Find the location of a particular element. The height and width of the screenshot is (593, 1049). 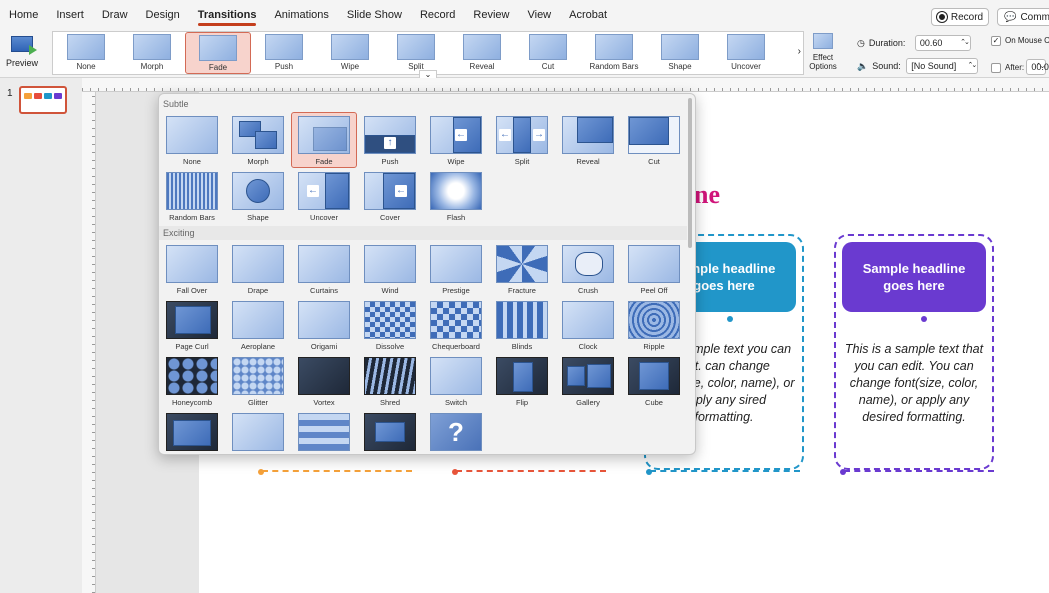

transition-fade: Fade is located at coordinates (324, 140).